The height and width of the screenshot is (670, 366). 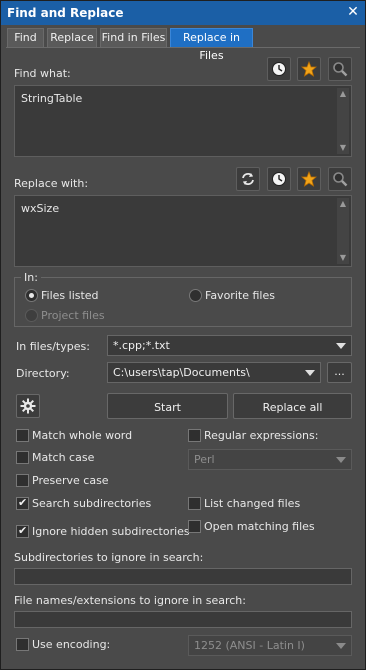 I want to click on replace-with-value: wxSize, so click(x=40, y=208).